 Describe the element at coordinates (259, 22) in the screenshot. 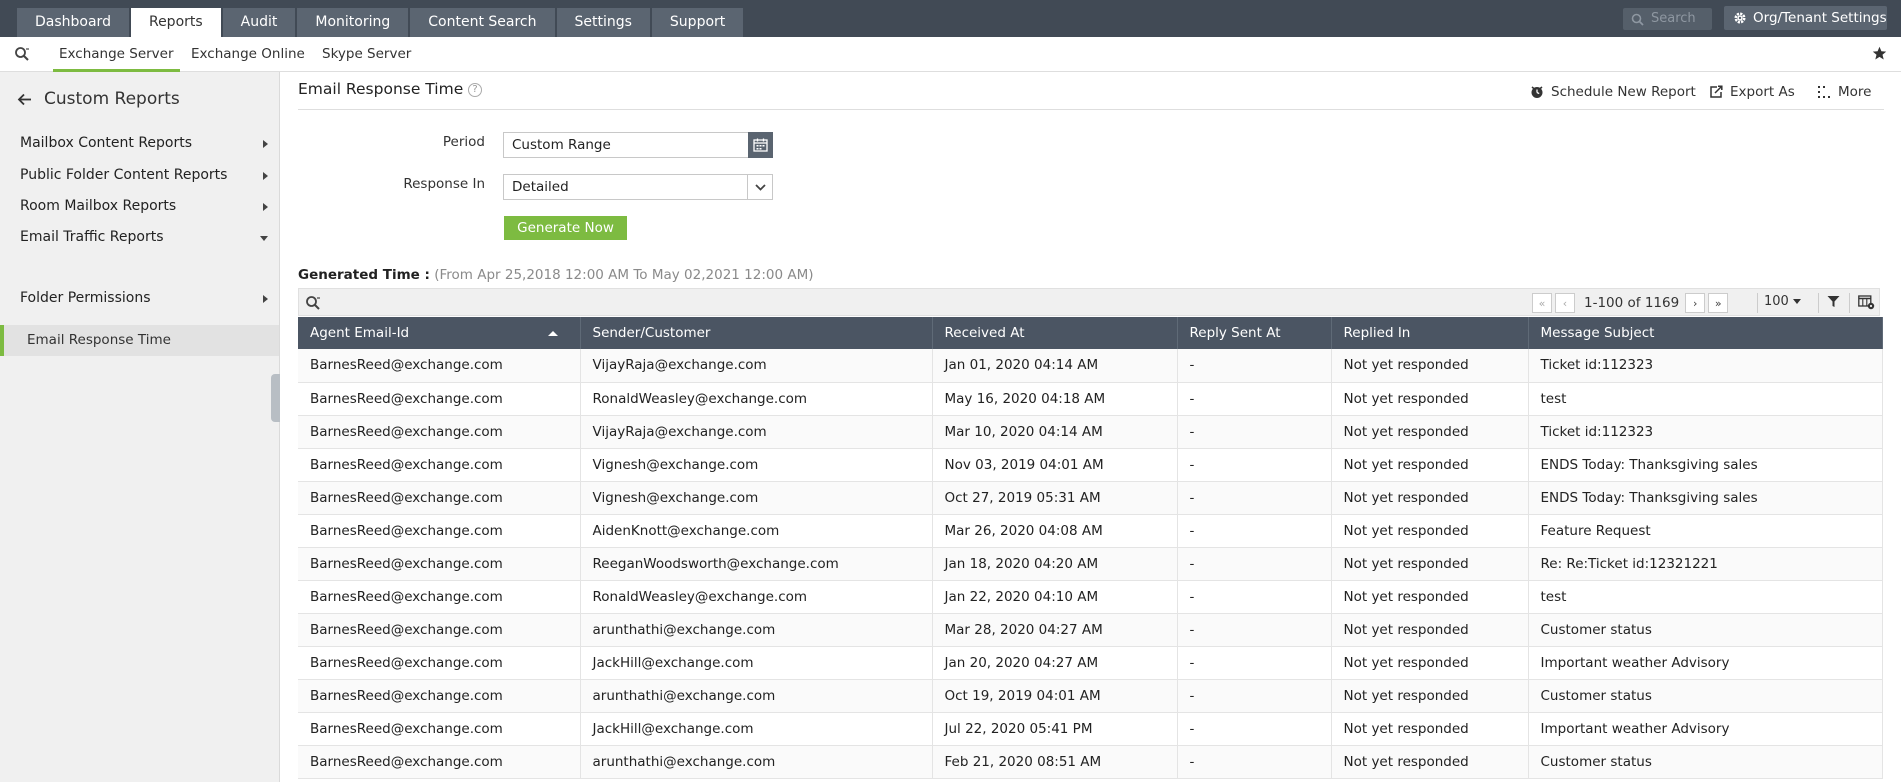

I see `tab-audit: Audit` at that location.